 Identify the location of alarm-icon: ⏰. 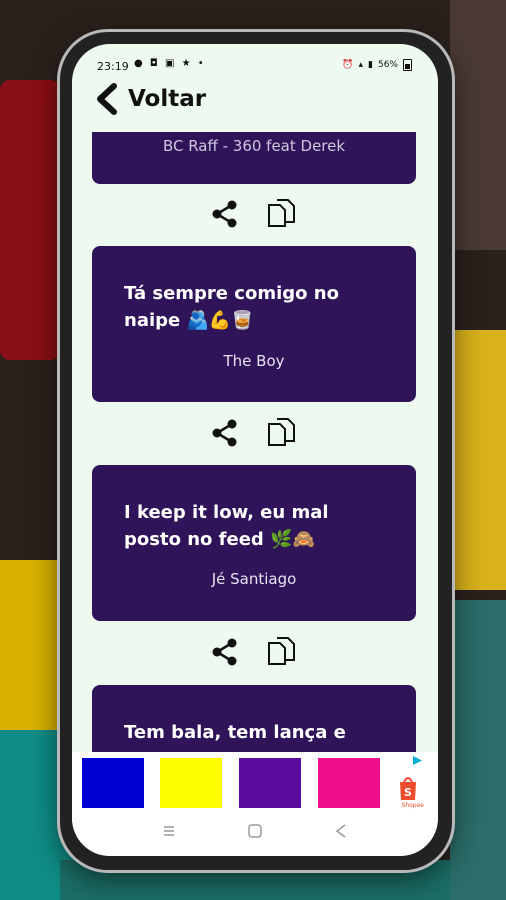
(348, 65).